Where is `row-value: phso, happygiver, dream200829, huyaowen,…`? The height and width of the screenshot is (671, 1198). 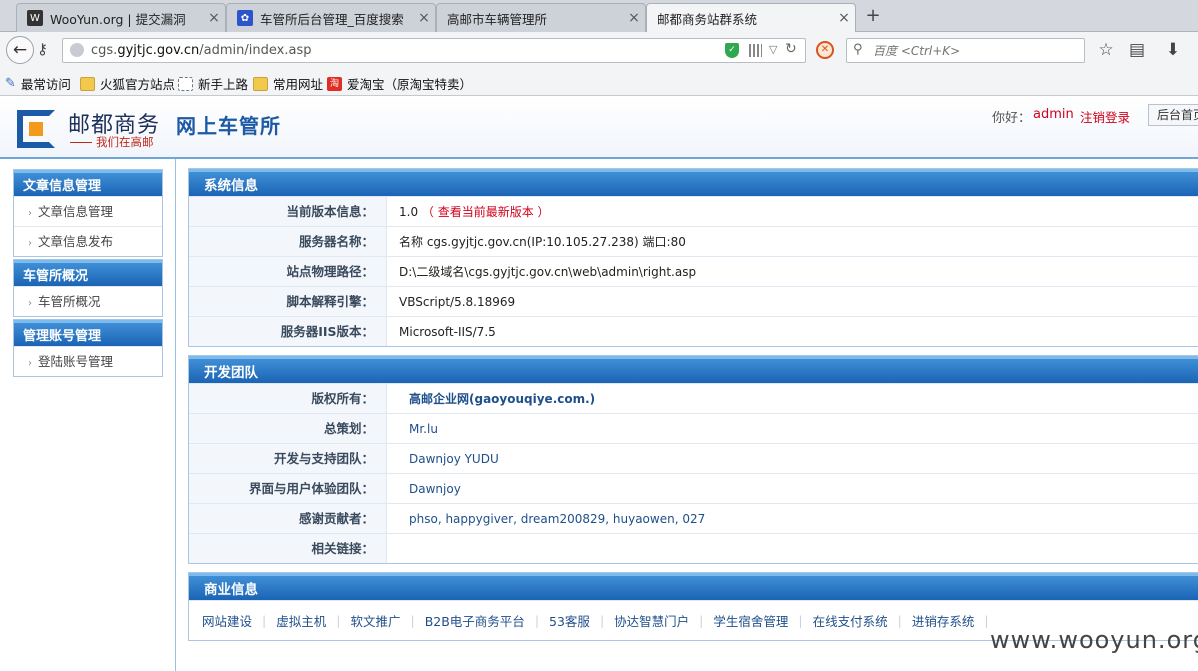 row-value: phso, happygiver, dream200829, huyaowen,… is located at coordinates (557, 519).